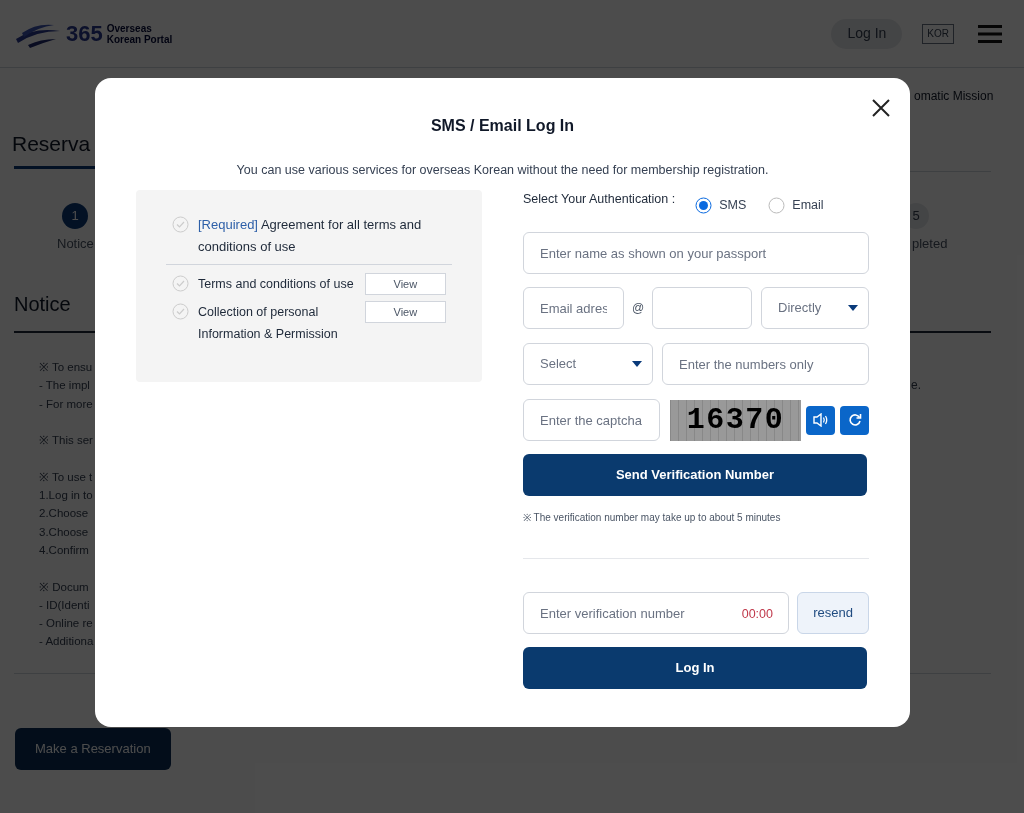  What do you see at coordinates (64, 587) in the screenshot?
I see `notice-line: ※ Docum` at bounding box center [64, 587].